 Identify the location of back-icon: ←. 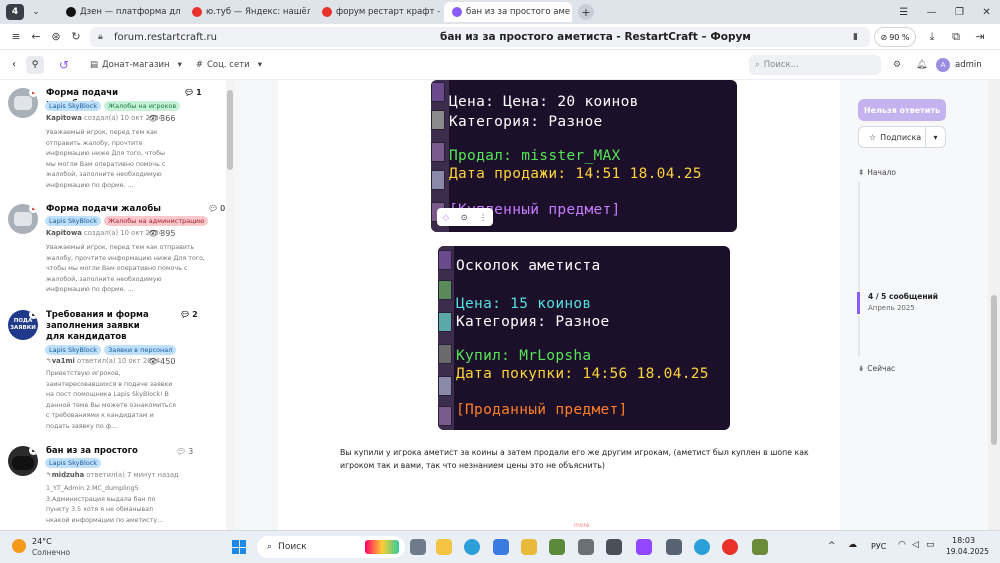
(36, 36).